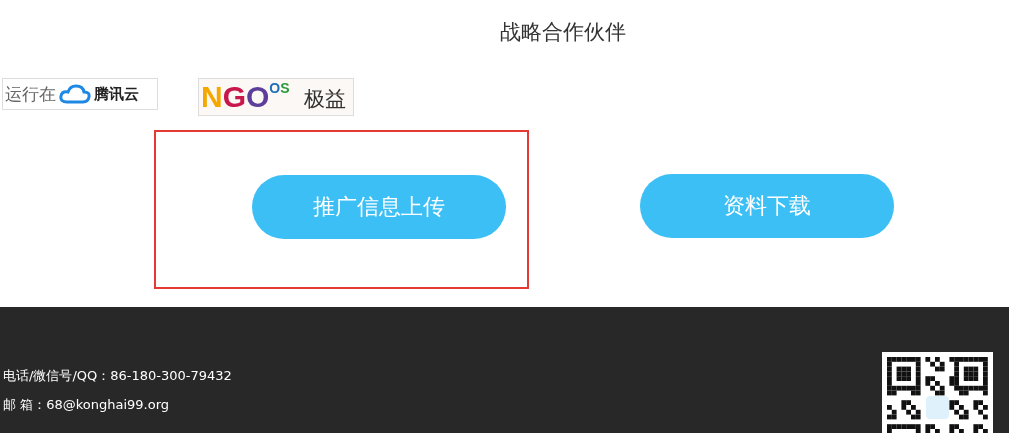 The height and width of the screenshot is (433, 1009). What do you see at coordinates (75, 94) in the screenshot?
I see `cloud-icon` at bounding box center [75, 94].